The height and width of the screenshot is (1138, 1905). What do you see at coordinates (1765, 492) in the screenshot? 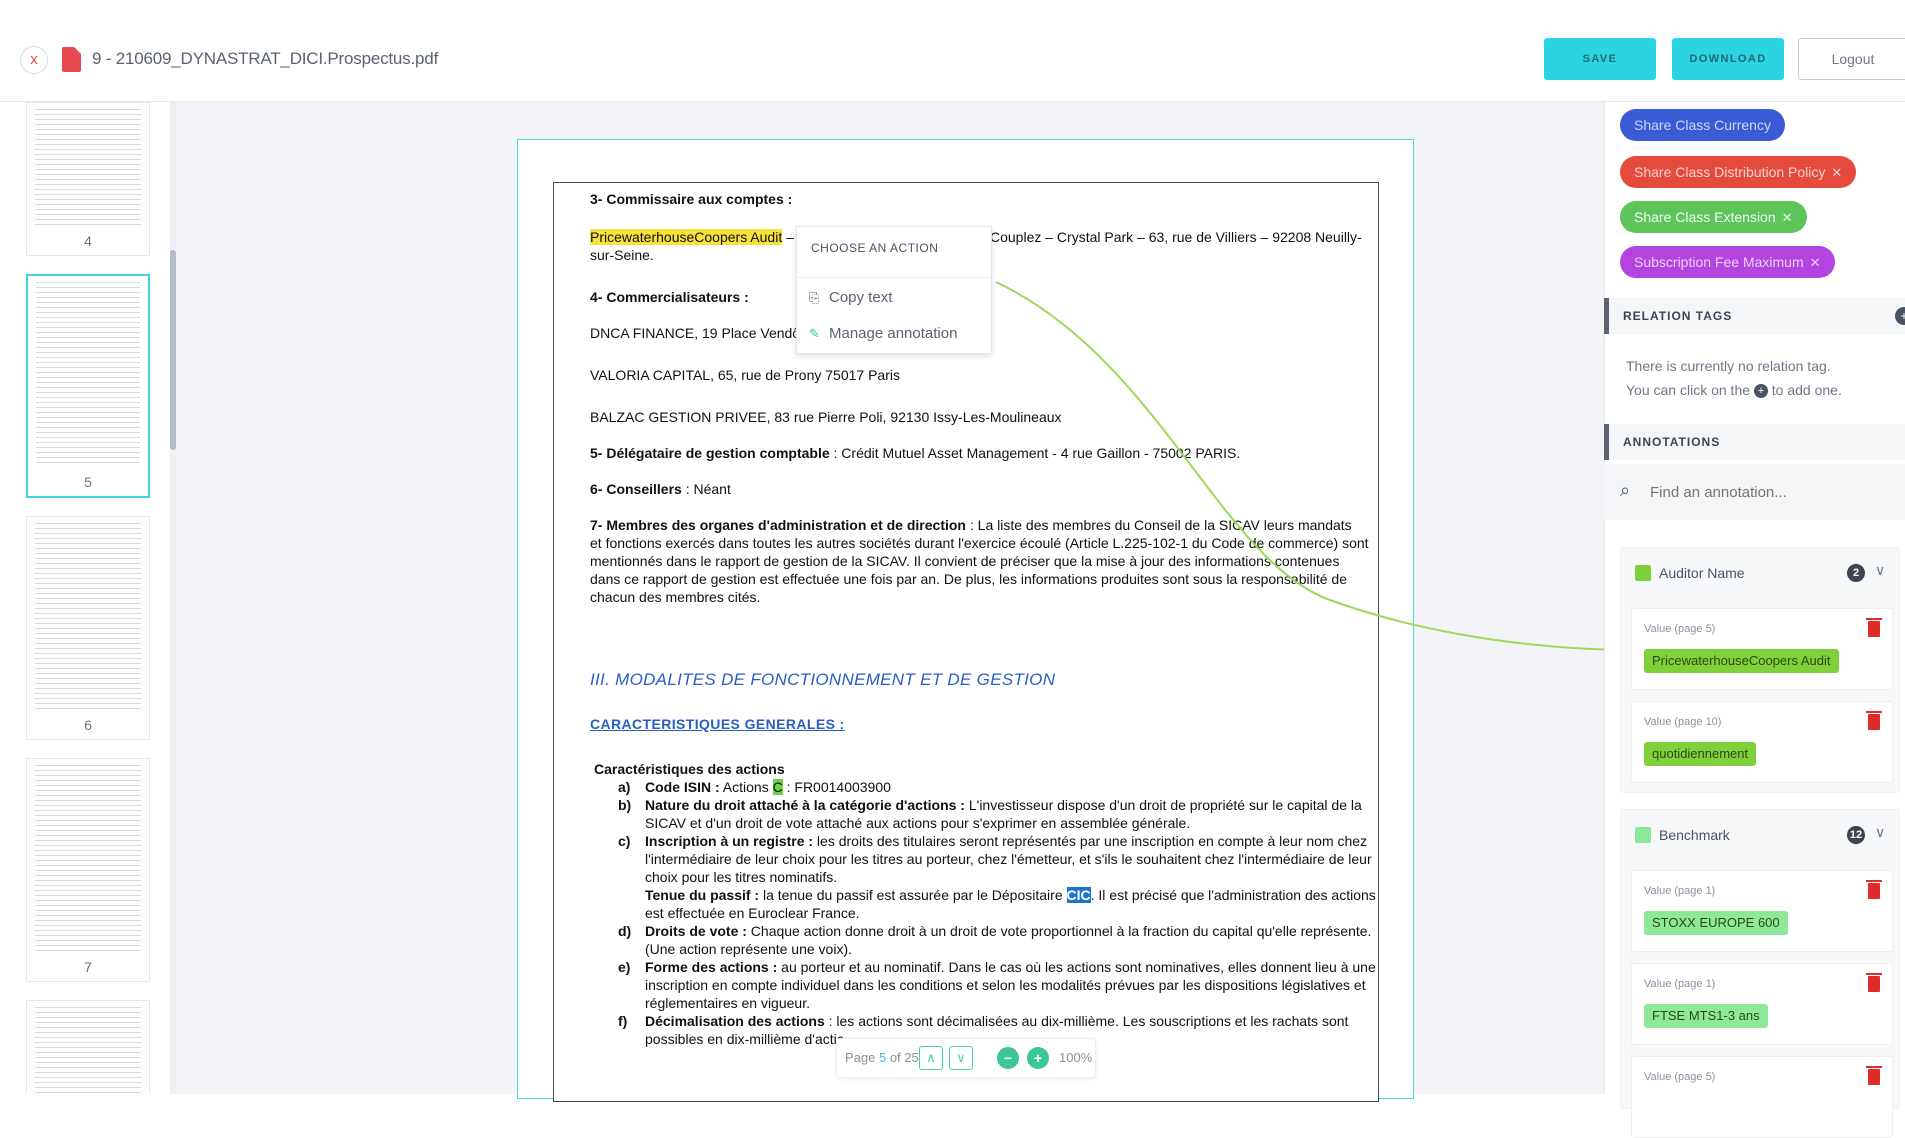
I see `annotation-search-input` at bounding box center [1765, 492].